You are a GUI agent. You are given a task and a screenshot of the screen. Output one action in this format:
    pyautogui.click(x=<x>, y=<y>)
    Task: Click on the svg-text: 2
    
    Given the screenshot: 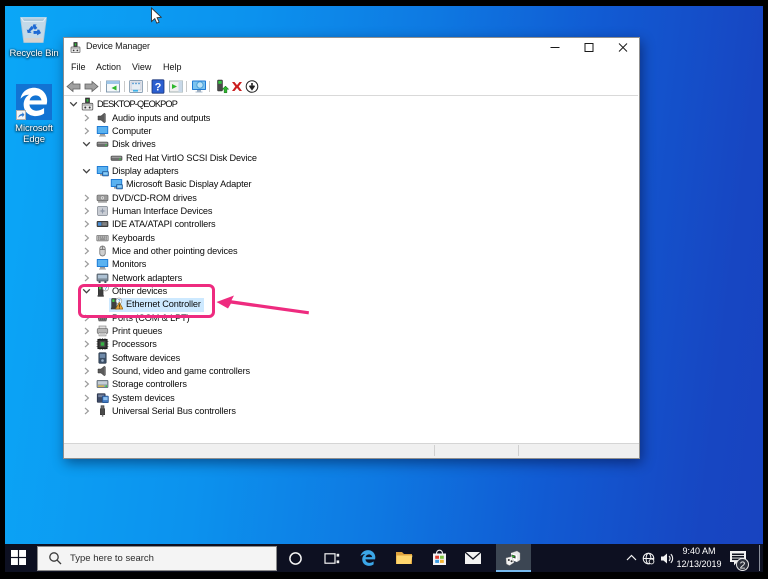 What is the action you would take?
    pyautogui.click(x=743, y=565)
    